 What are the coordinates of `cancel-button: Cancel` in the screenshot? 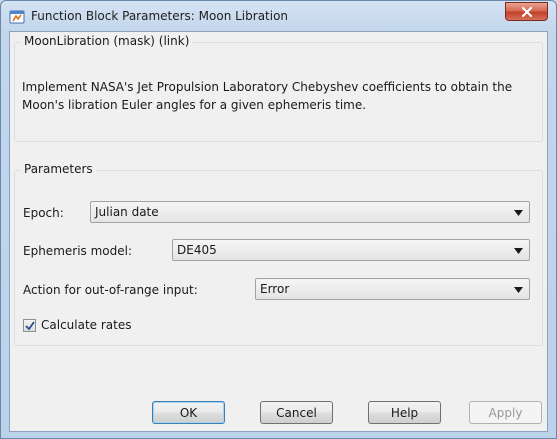 It's located at (296, 412).